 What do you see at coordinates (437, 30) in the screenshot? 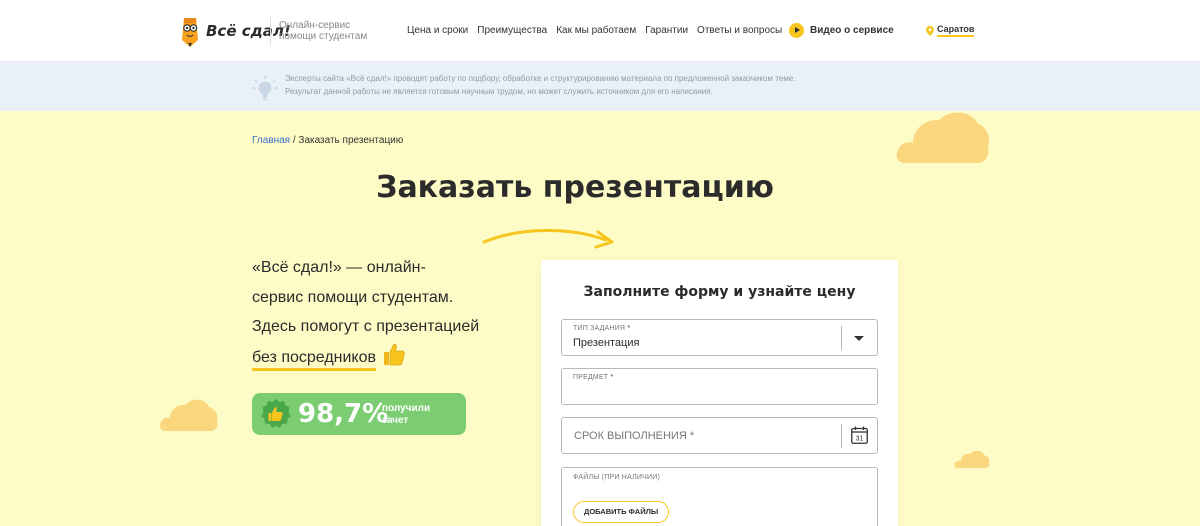
I see `nav-price-and-terms: Цена и сроки` at bounding box center [437, 30].